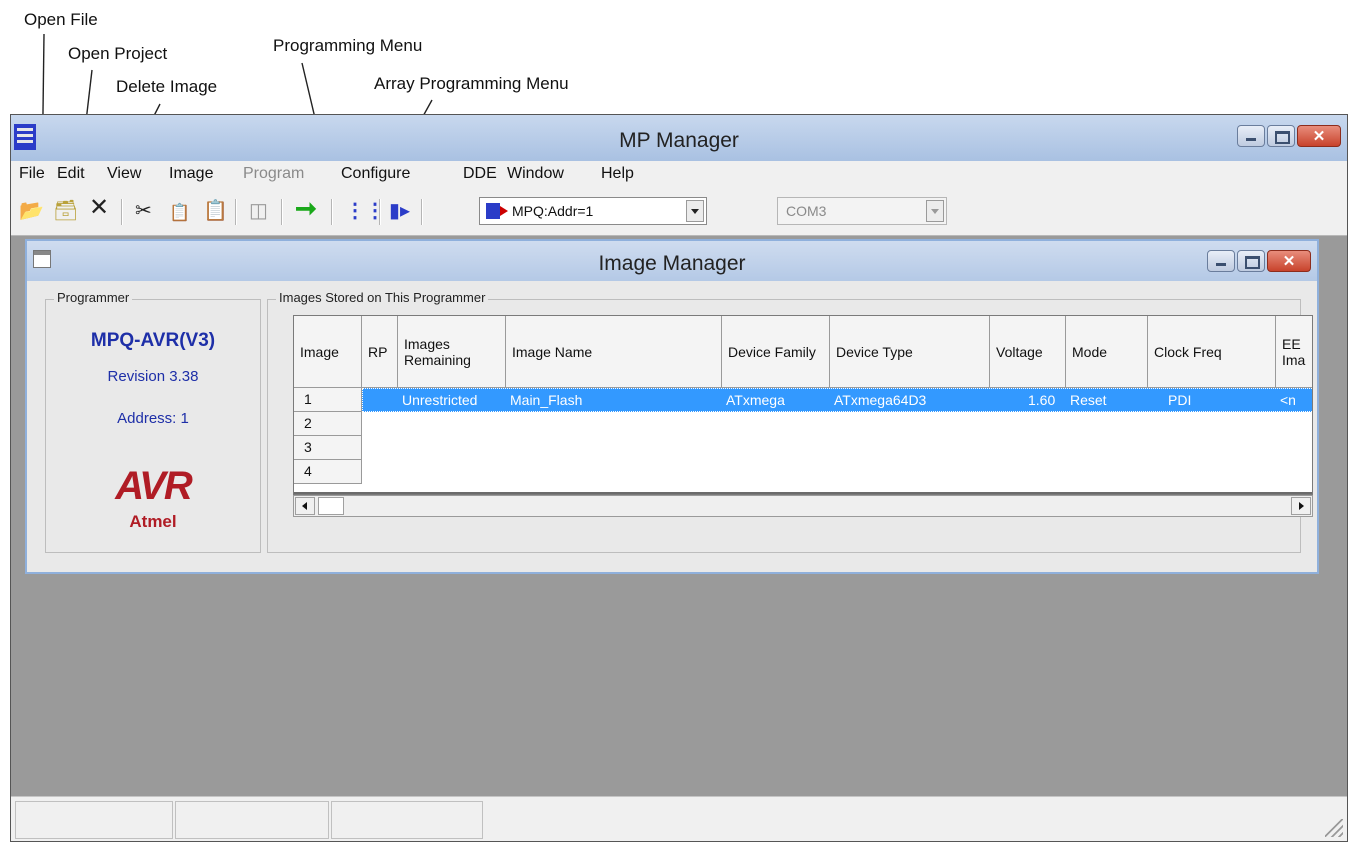 The image size is (1351, 846). I want to click on programmer-address: Address: 1, so click(153, 418).